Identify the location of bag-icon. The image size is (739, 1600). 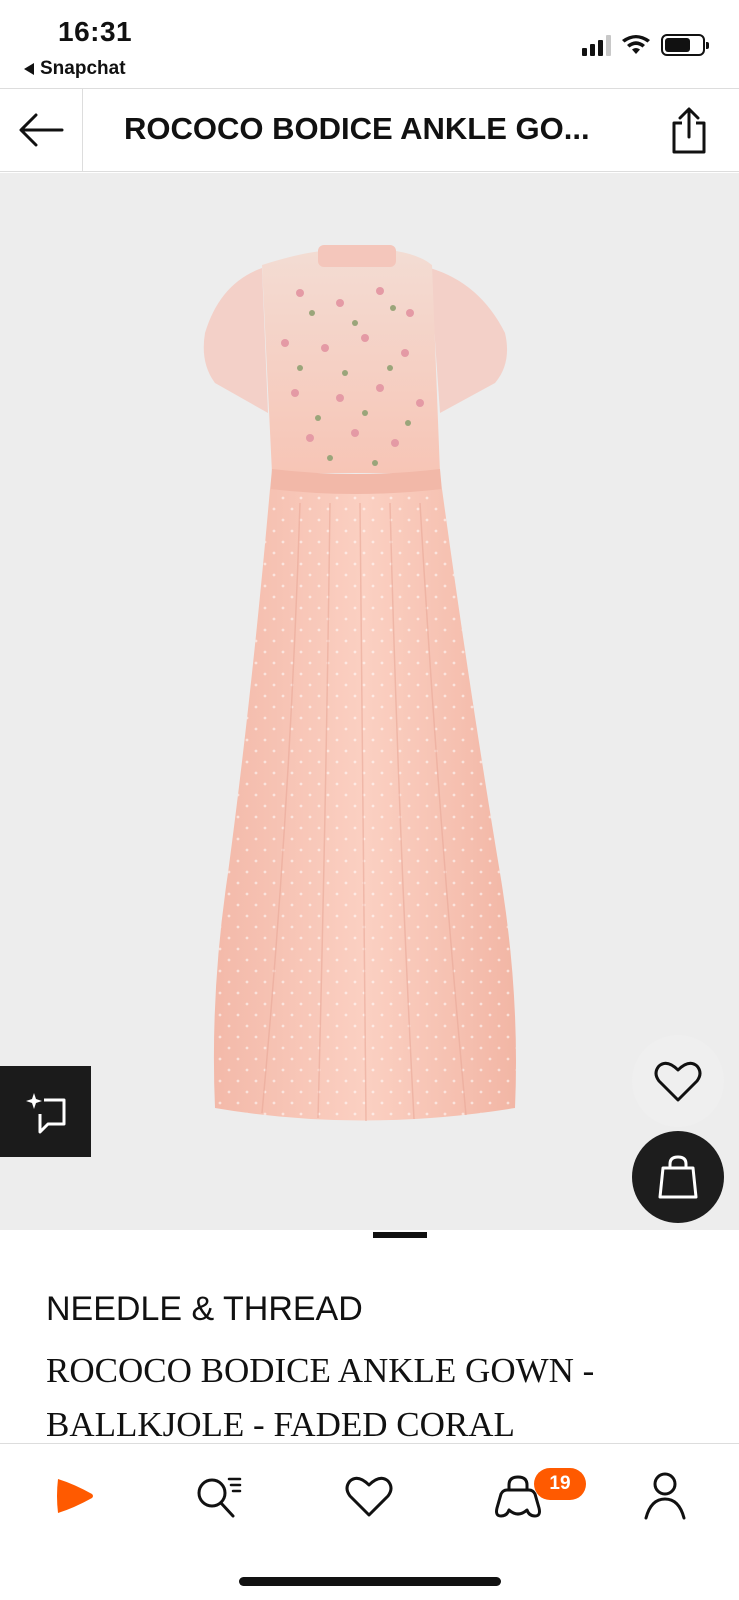
(678, 1177).